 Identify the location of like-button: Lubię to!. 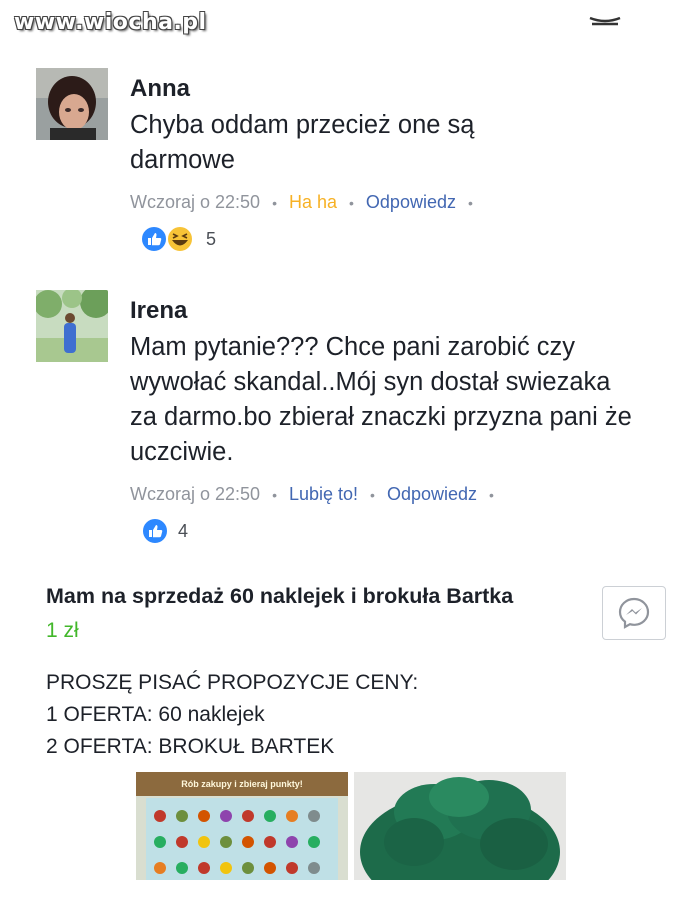
(323, 494).